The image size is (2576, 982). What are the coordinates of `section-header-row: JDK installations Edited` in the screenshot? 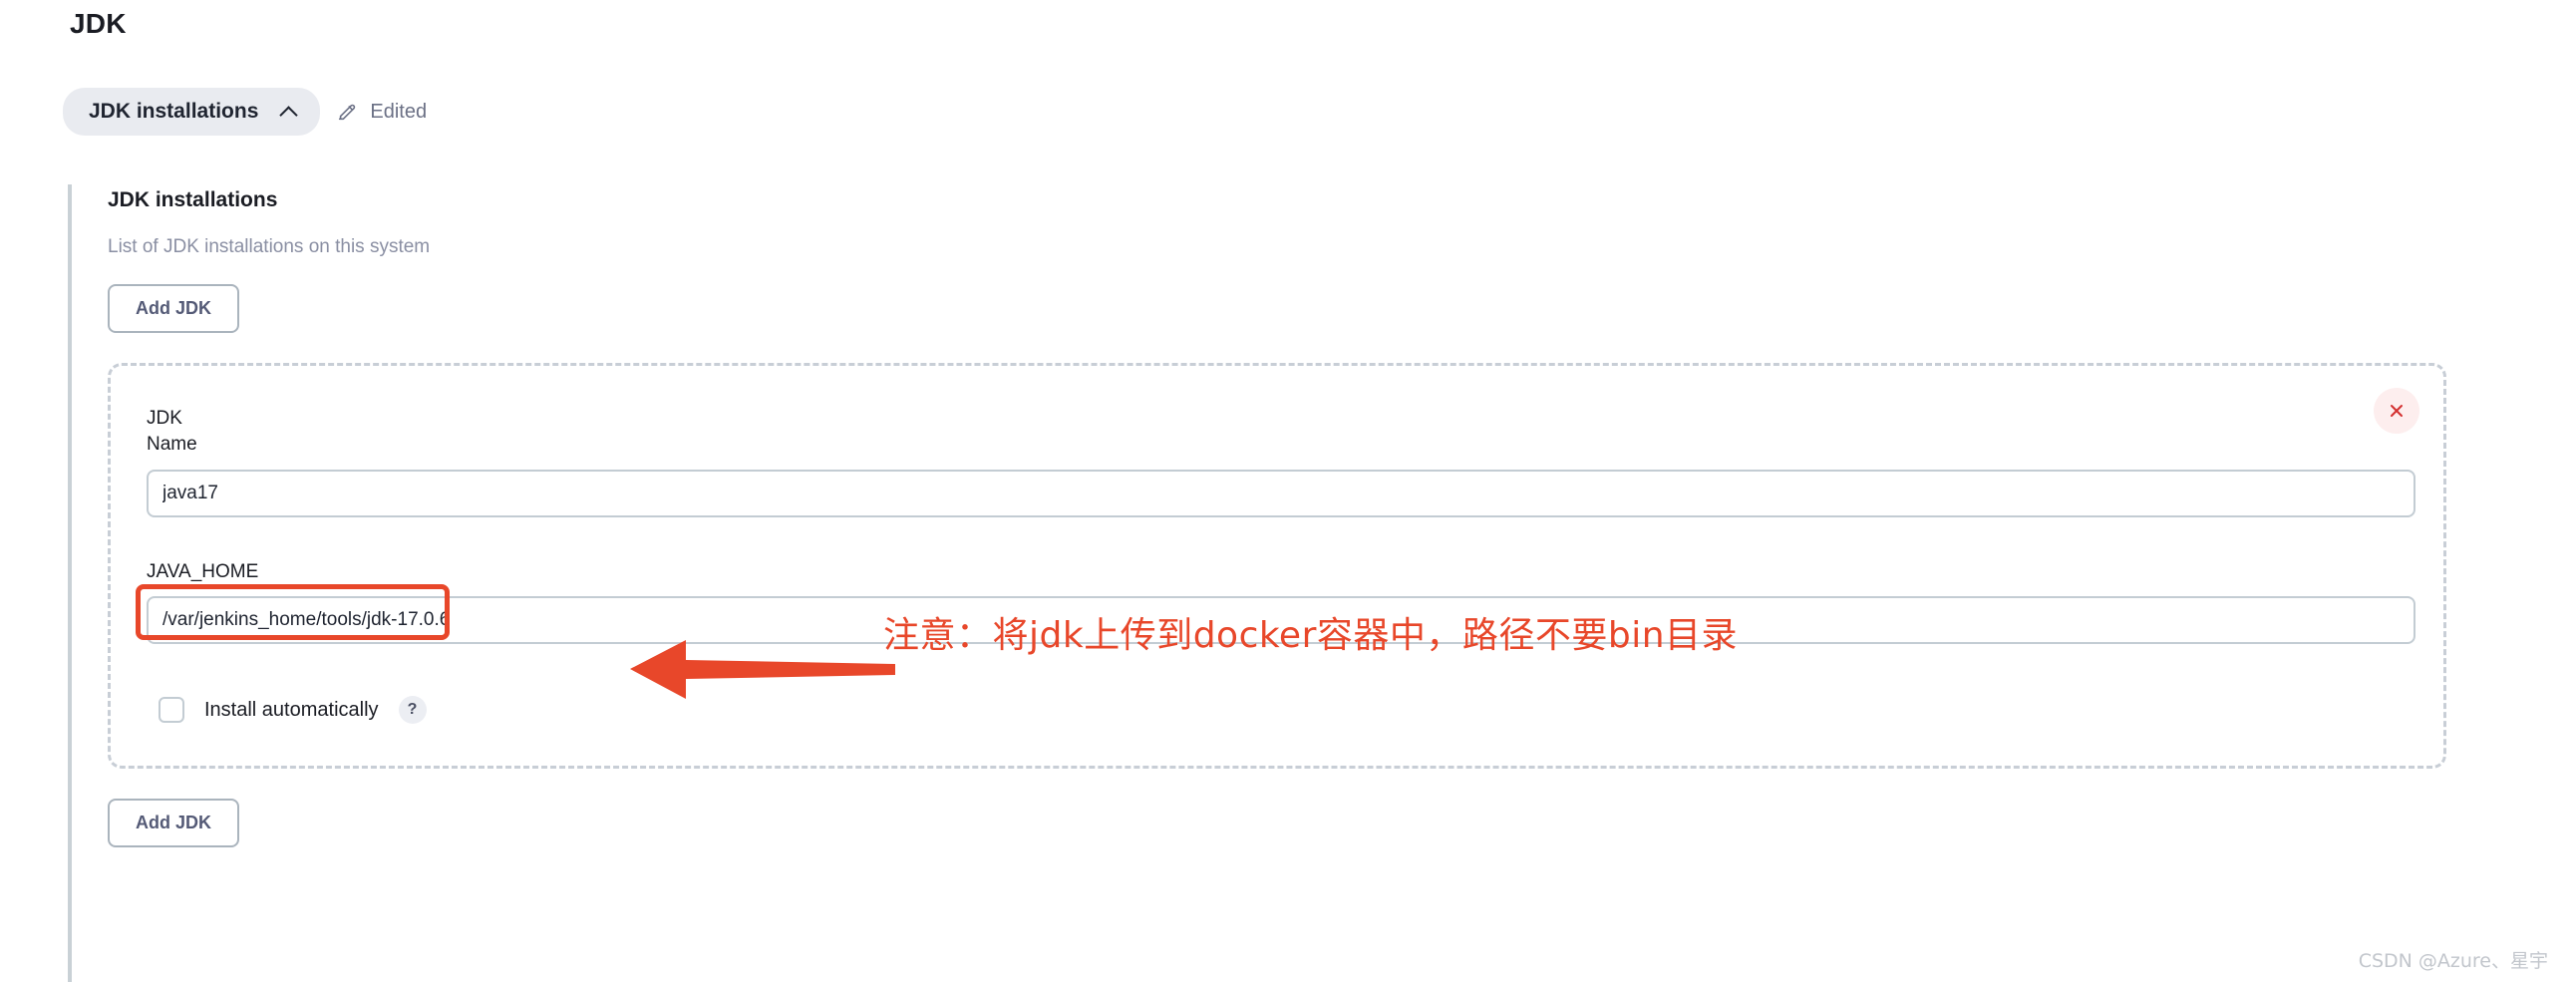 It's located at (245, 112).